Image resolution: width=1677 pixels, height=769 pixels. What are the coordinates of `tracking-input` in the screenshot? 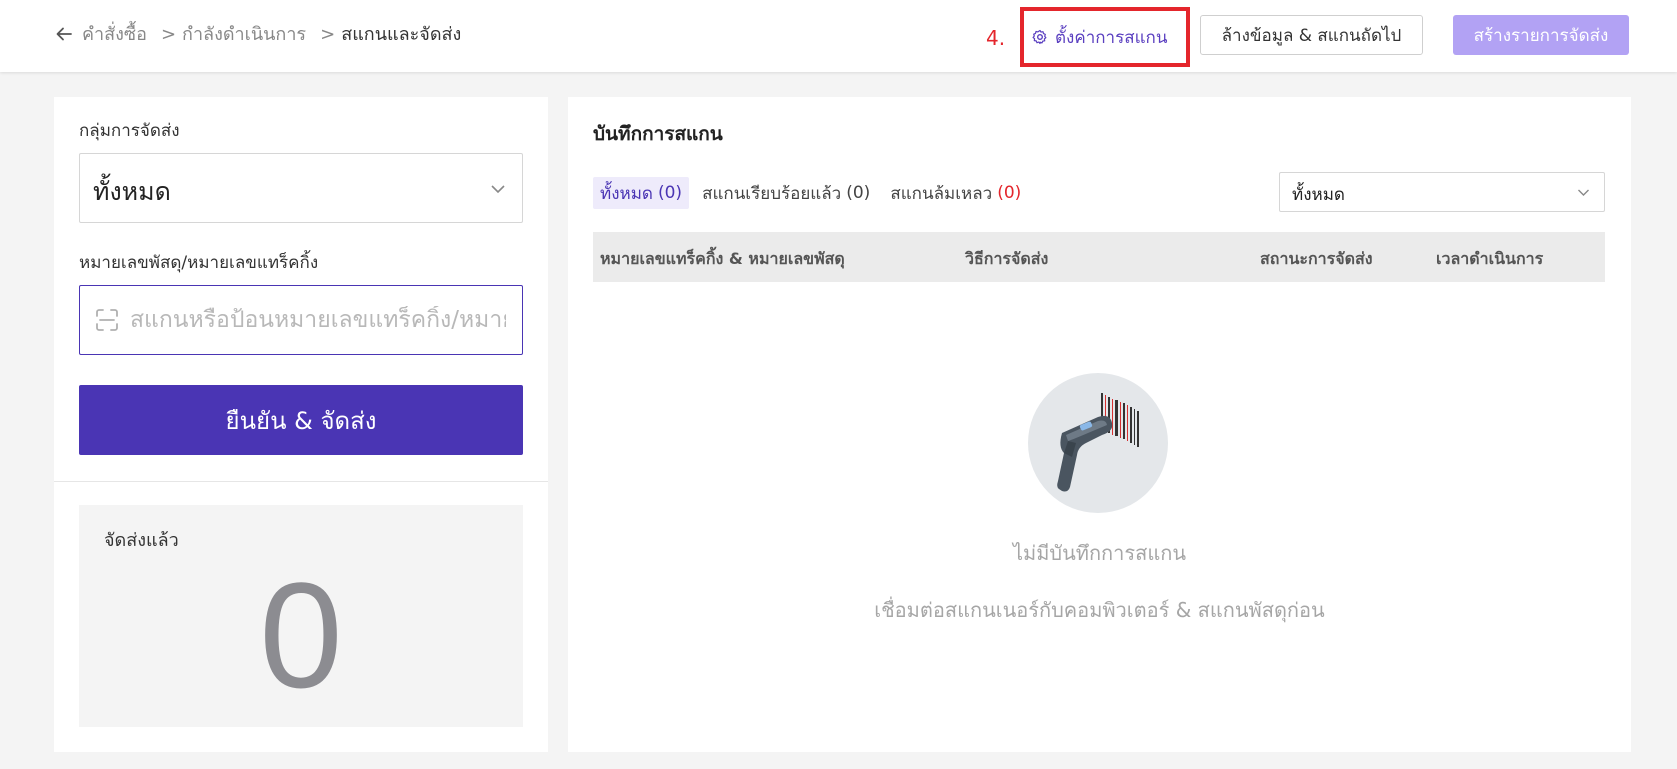 It's located at (318, 320).